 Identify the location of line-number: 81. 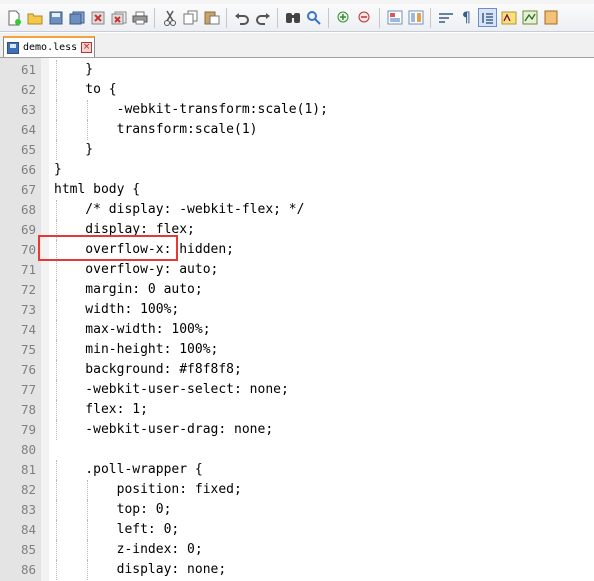
(28, 469).